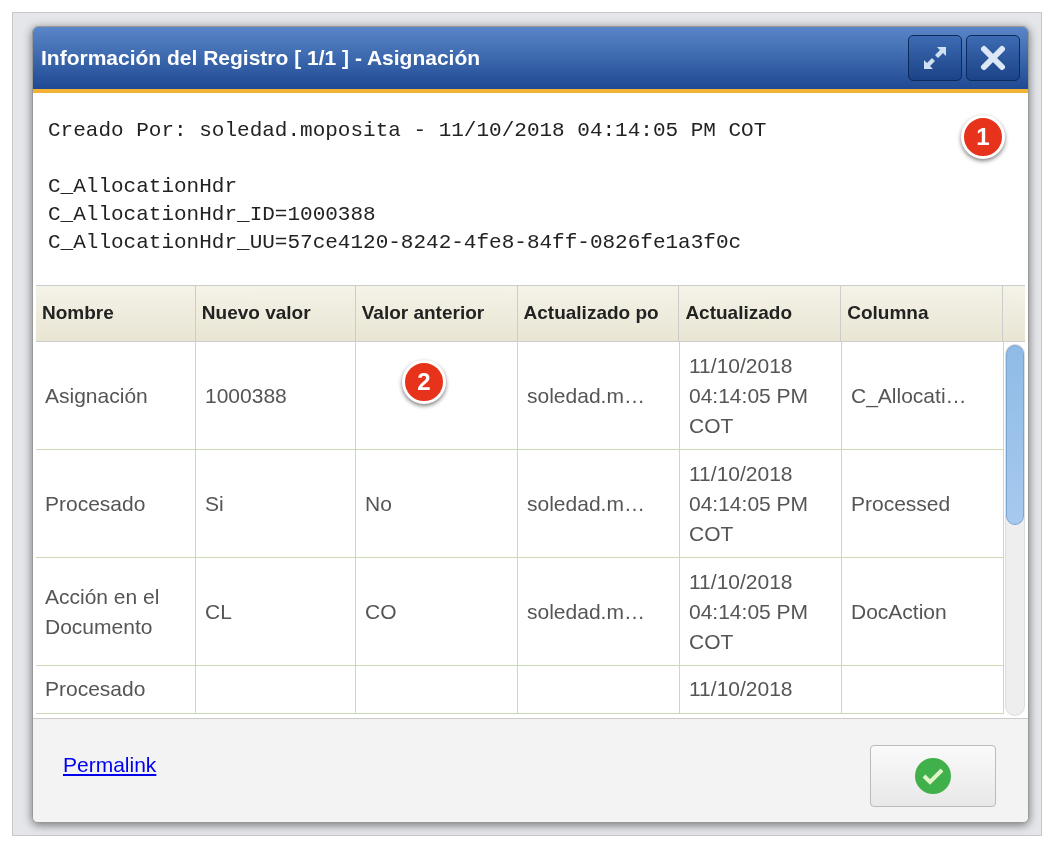  Describe the element at coordinates (436, 313) in the screenshot. I see `column-header: Valor anterior` at that location.